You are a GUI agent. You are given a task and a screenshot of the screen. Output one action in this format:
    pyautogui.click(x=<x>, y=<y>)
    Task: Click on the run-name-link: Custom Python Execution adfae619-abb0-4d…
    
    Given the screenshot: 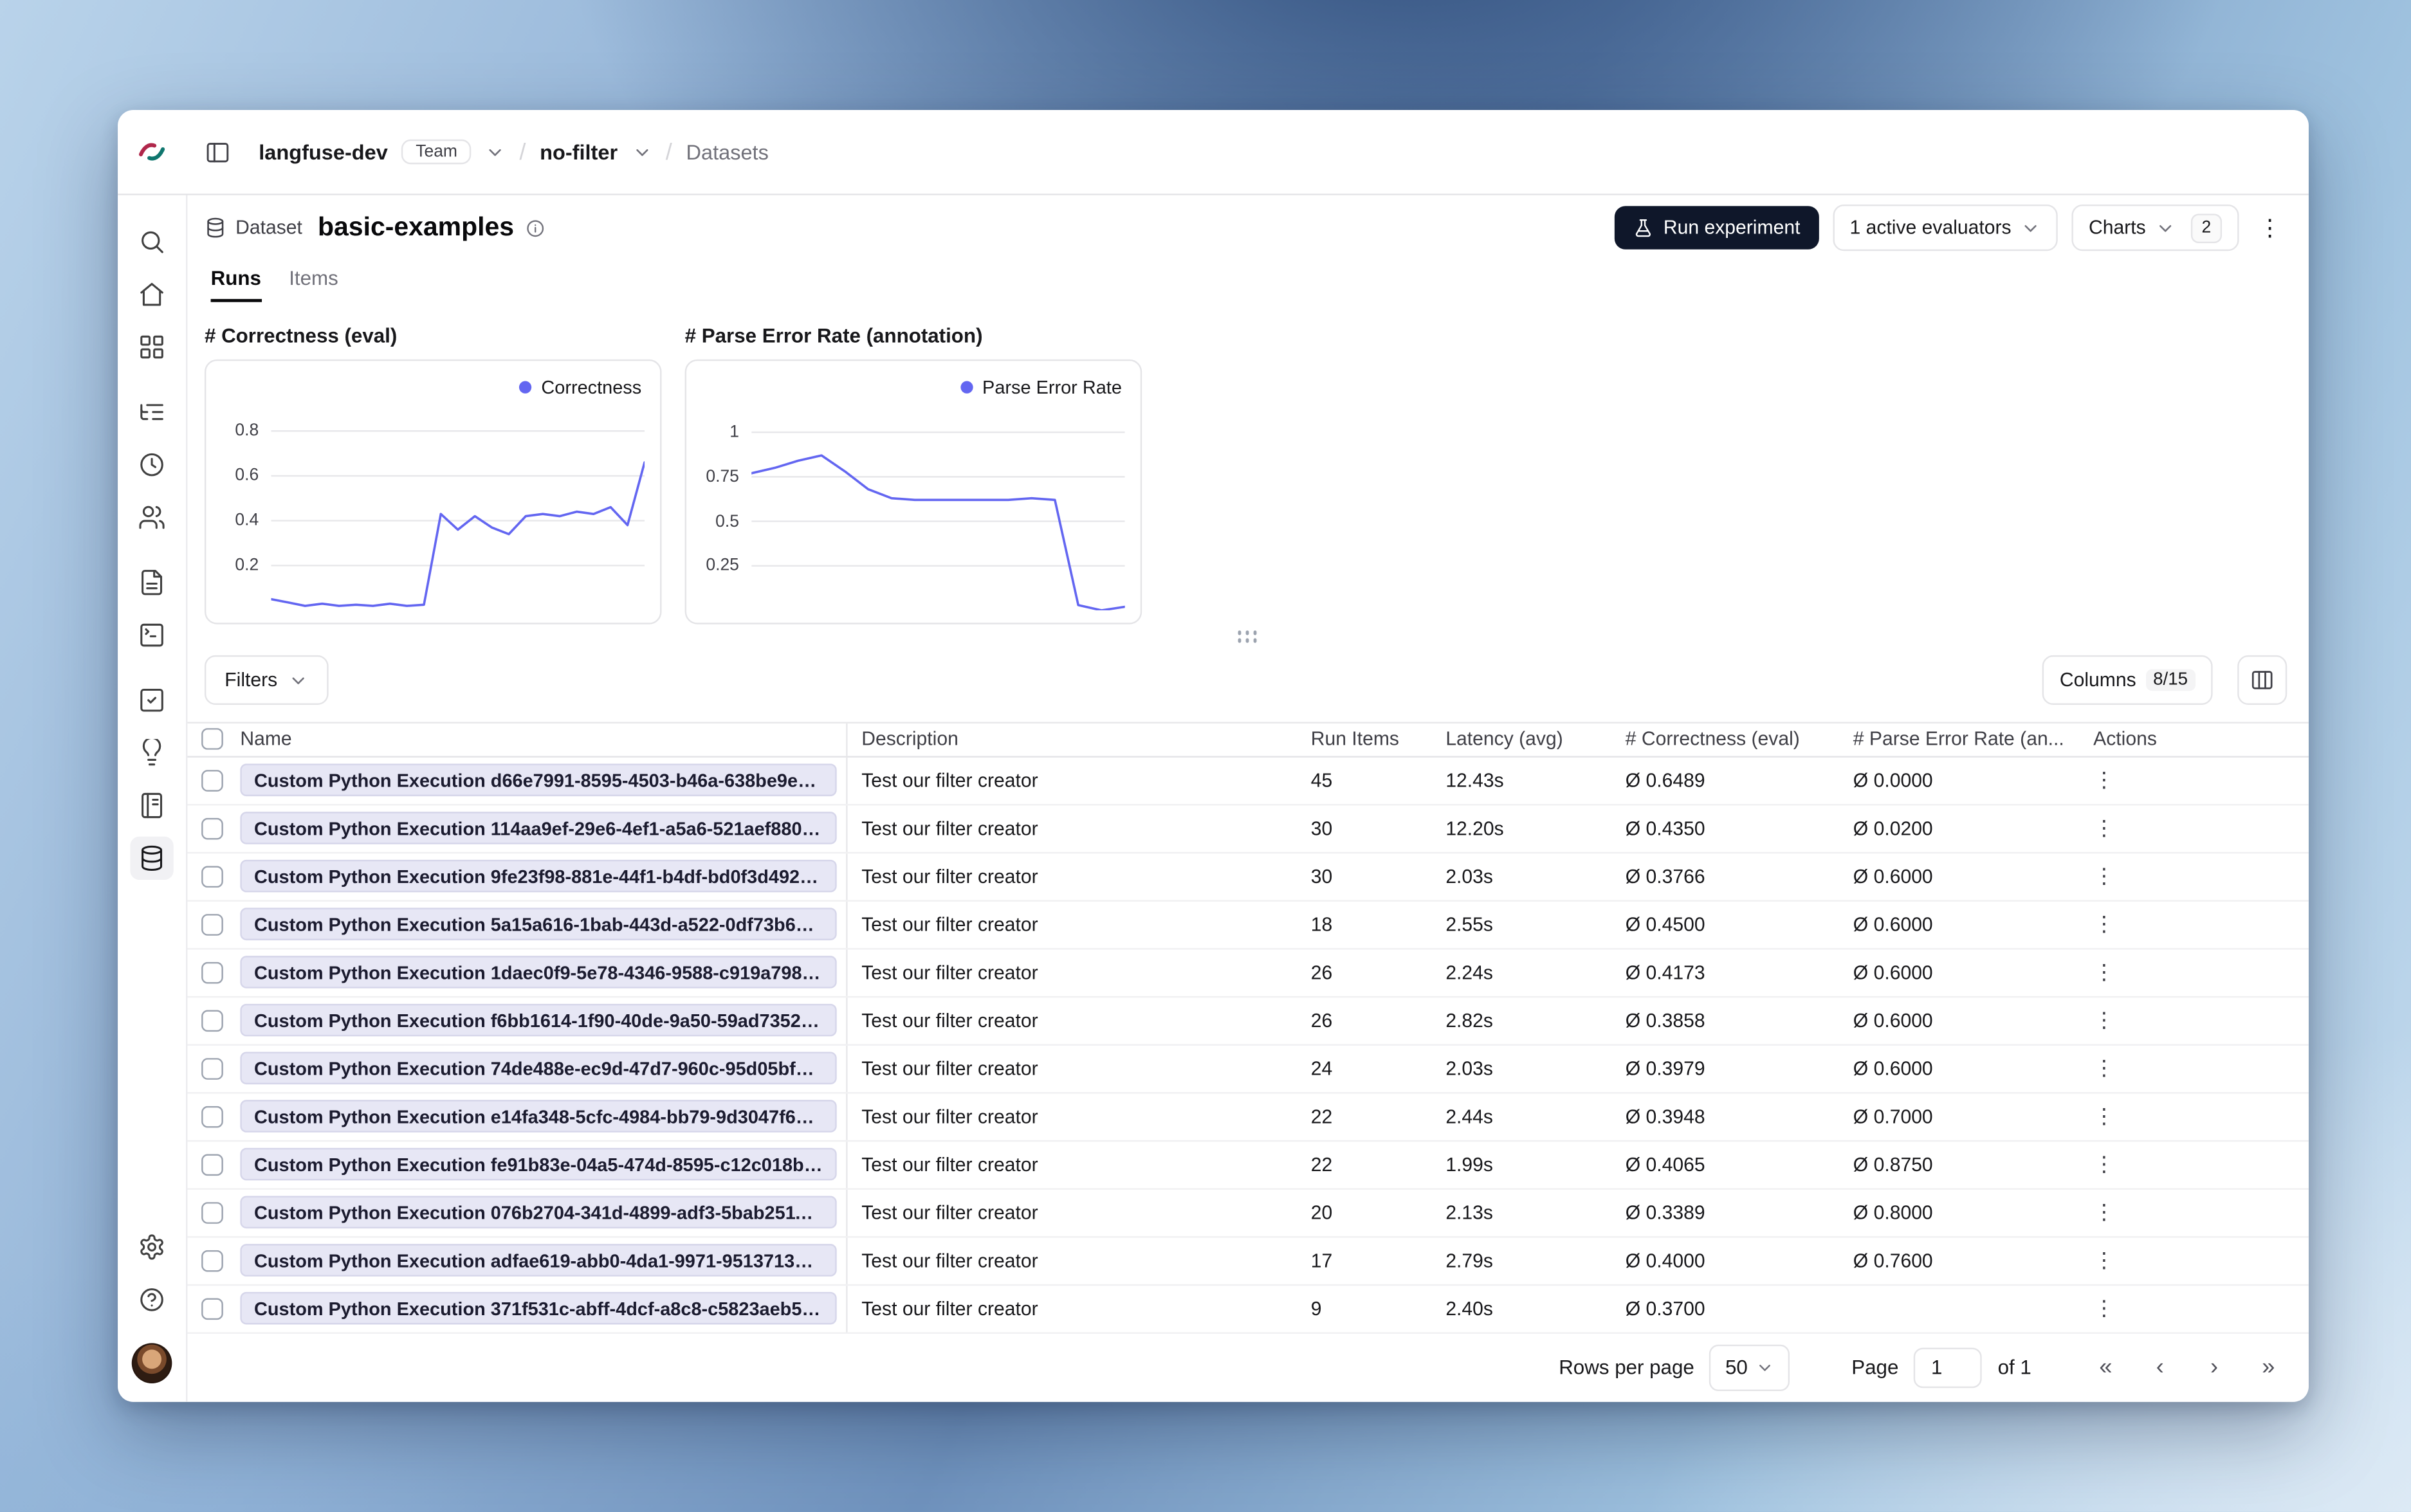 What is the action you would take?
    pyautogui.click(x=538, y=1260)
    